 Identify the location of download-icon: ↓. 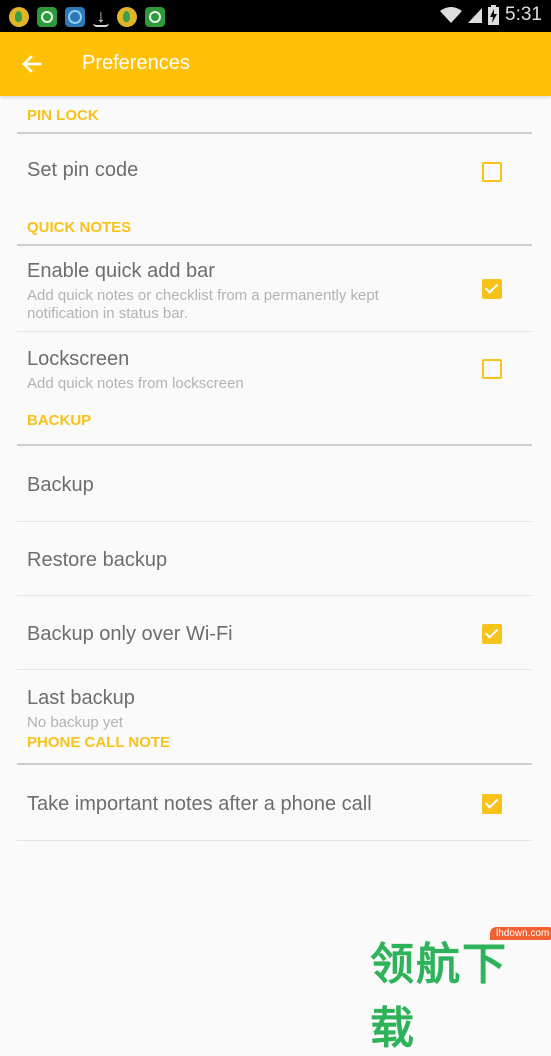
(101, 17).